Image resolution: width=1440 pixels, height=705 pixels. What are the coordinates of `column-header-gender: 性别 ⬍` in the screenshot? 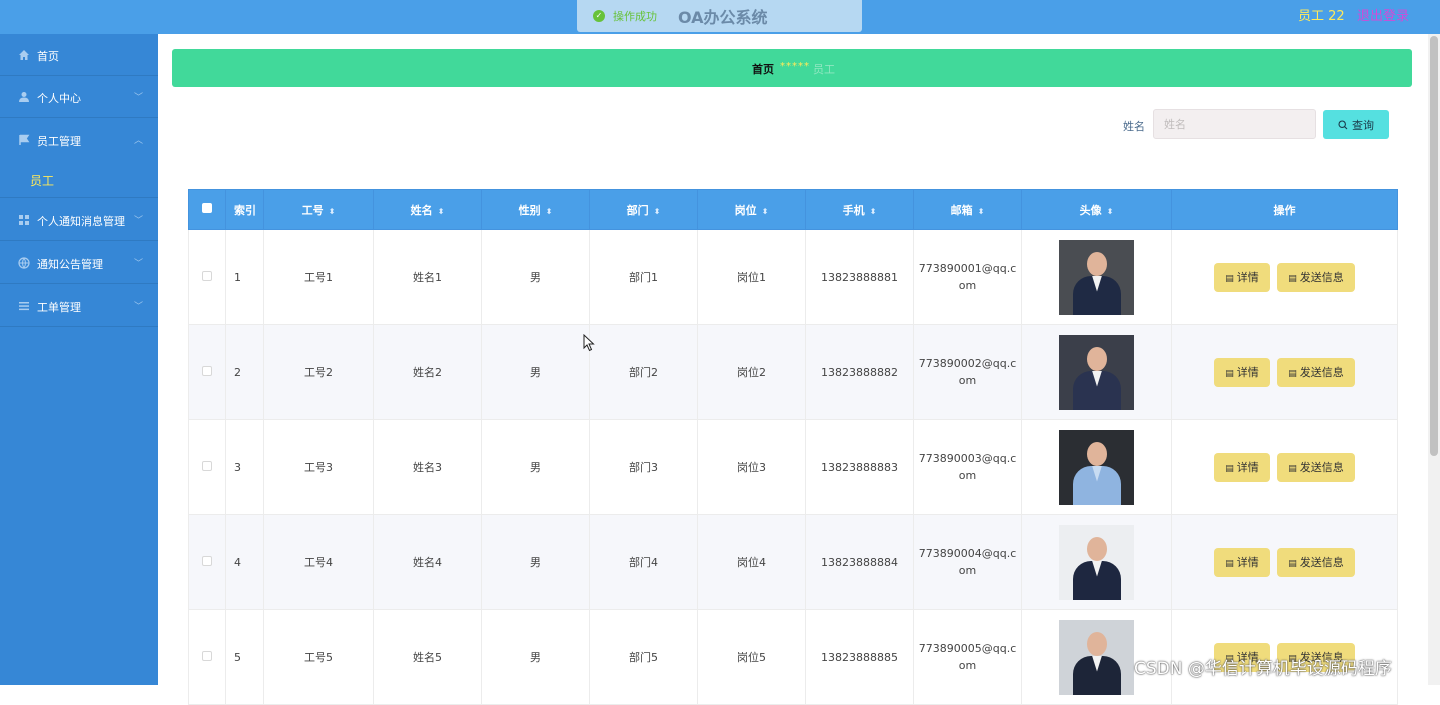 It's located at (535, 209).